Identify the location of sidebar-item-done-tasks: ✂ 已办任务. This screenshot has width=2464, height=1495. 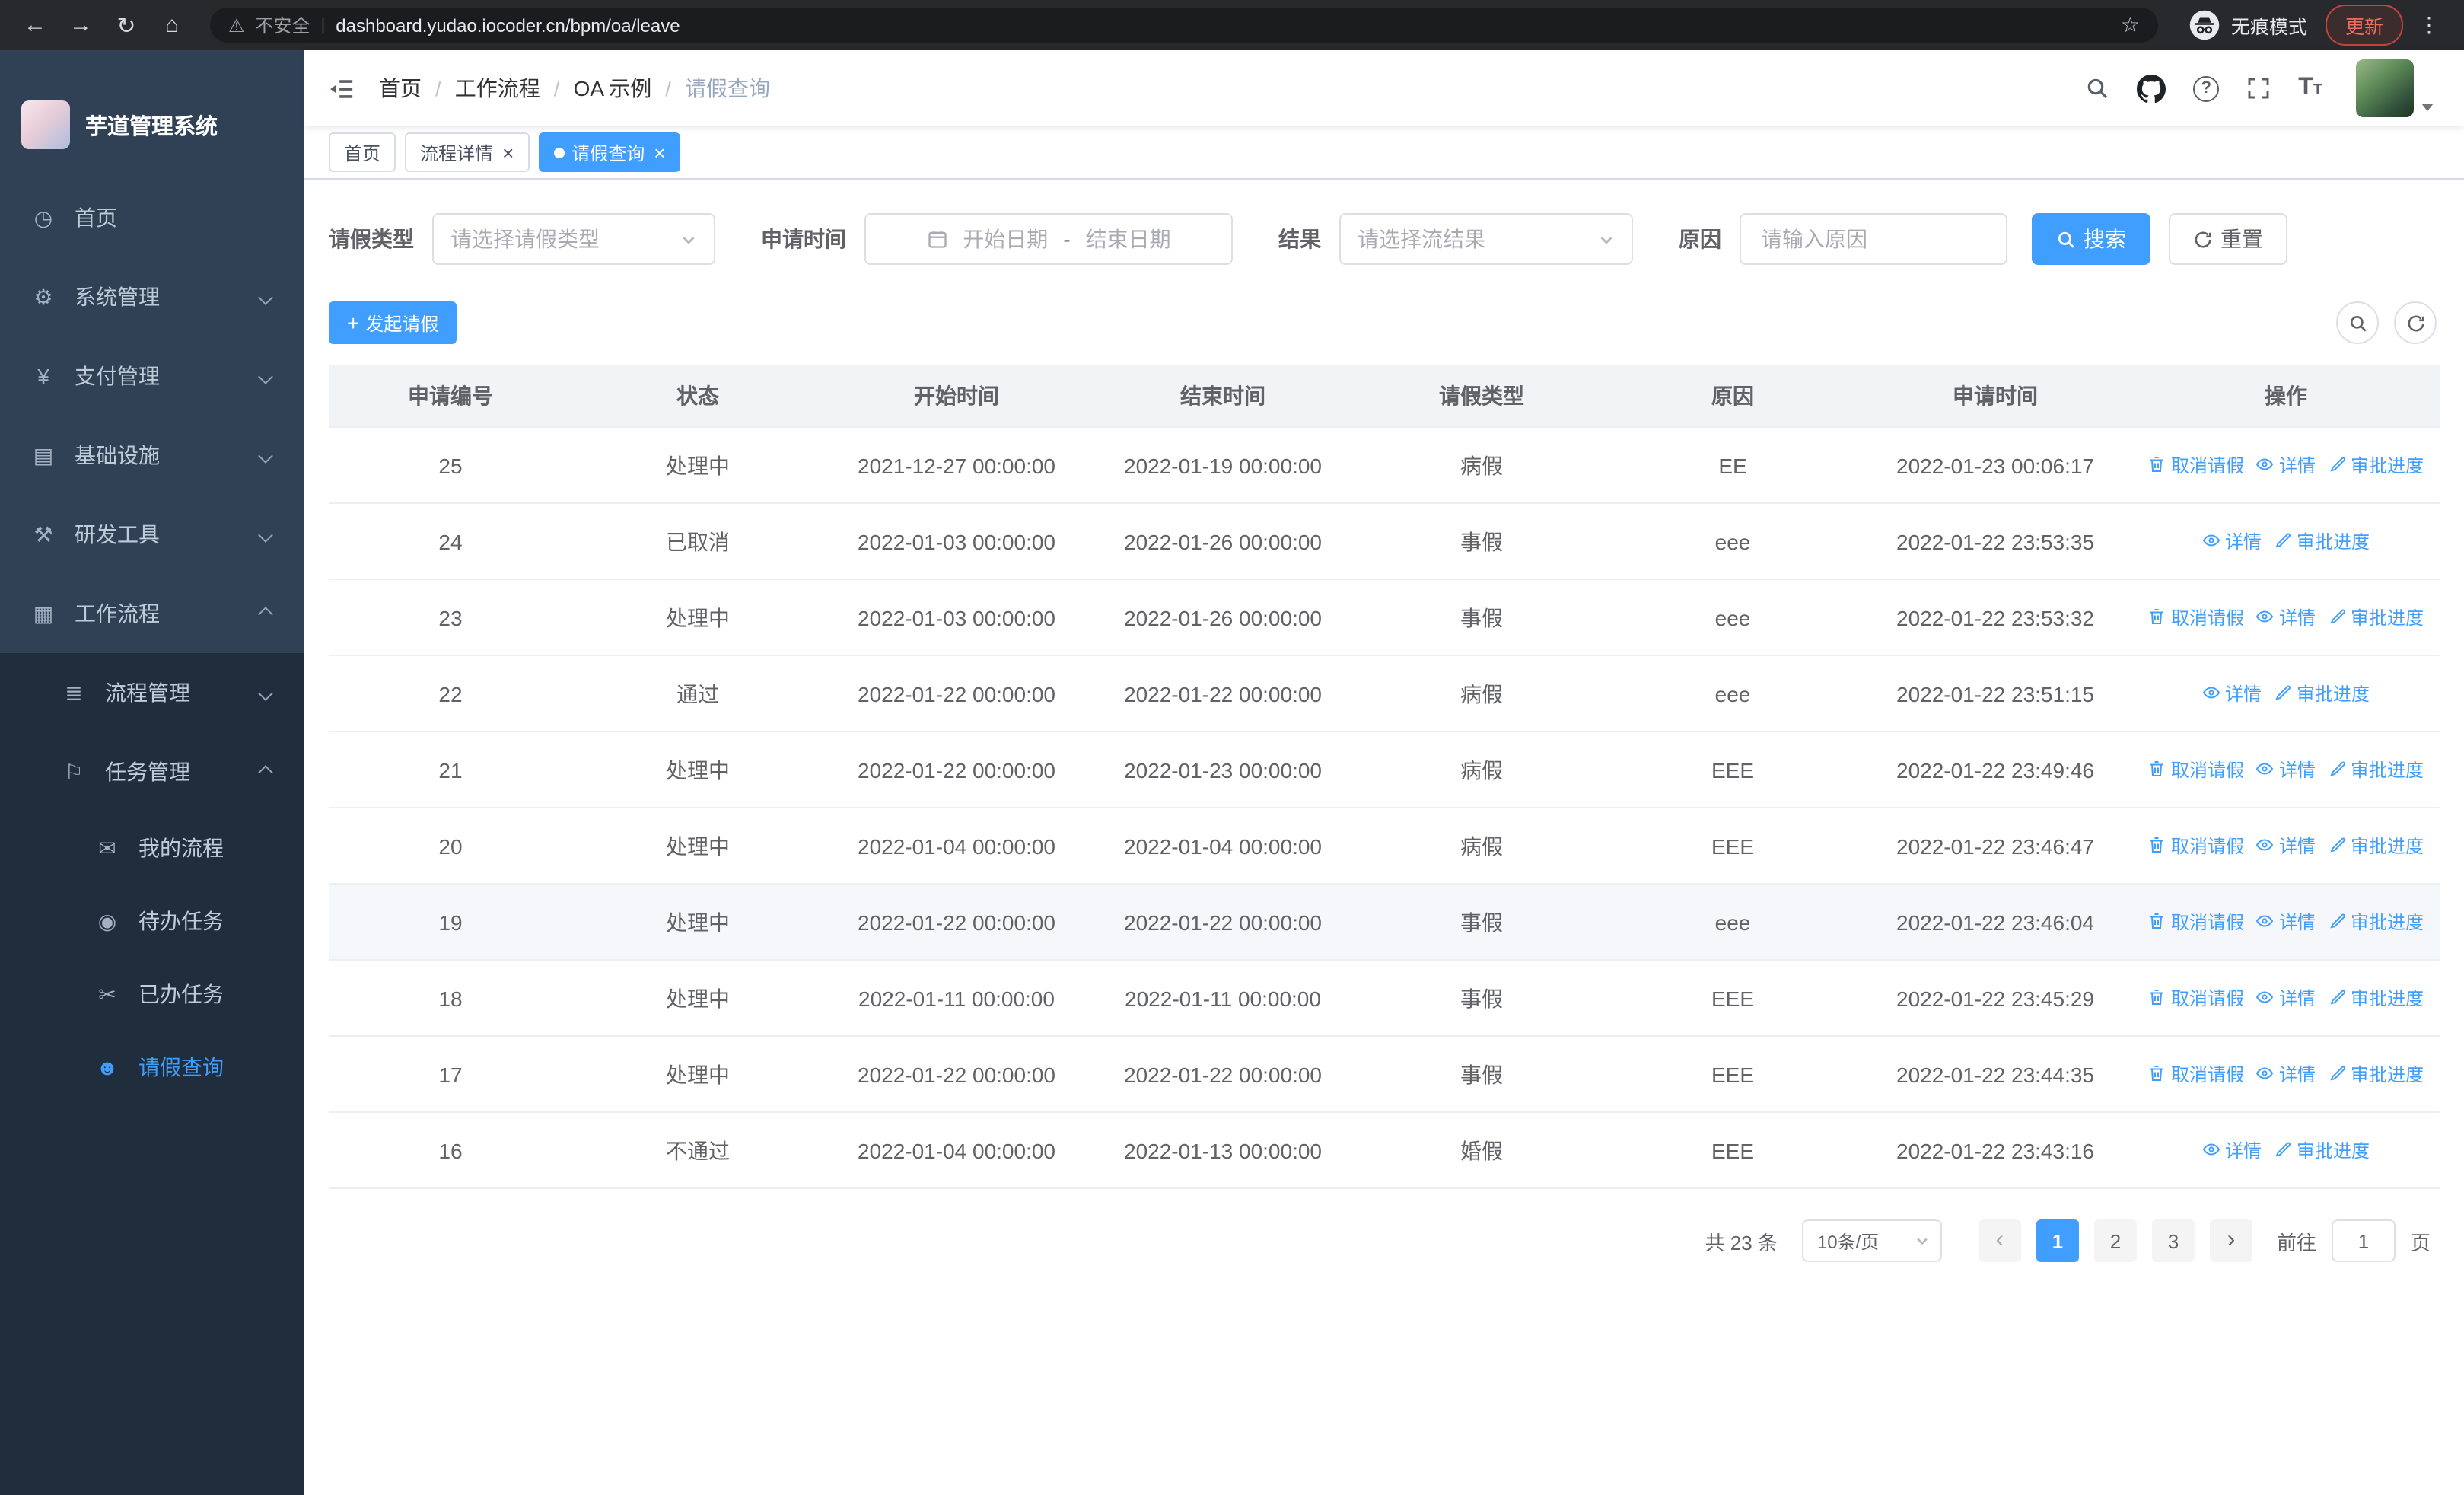
(152, 995).